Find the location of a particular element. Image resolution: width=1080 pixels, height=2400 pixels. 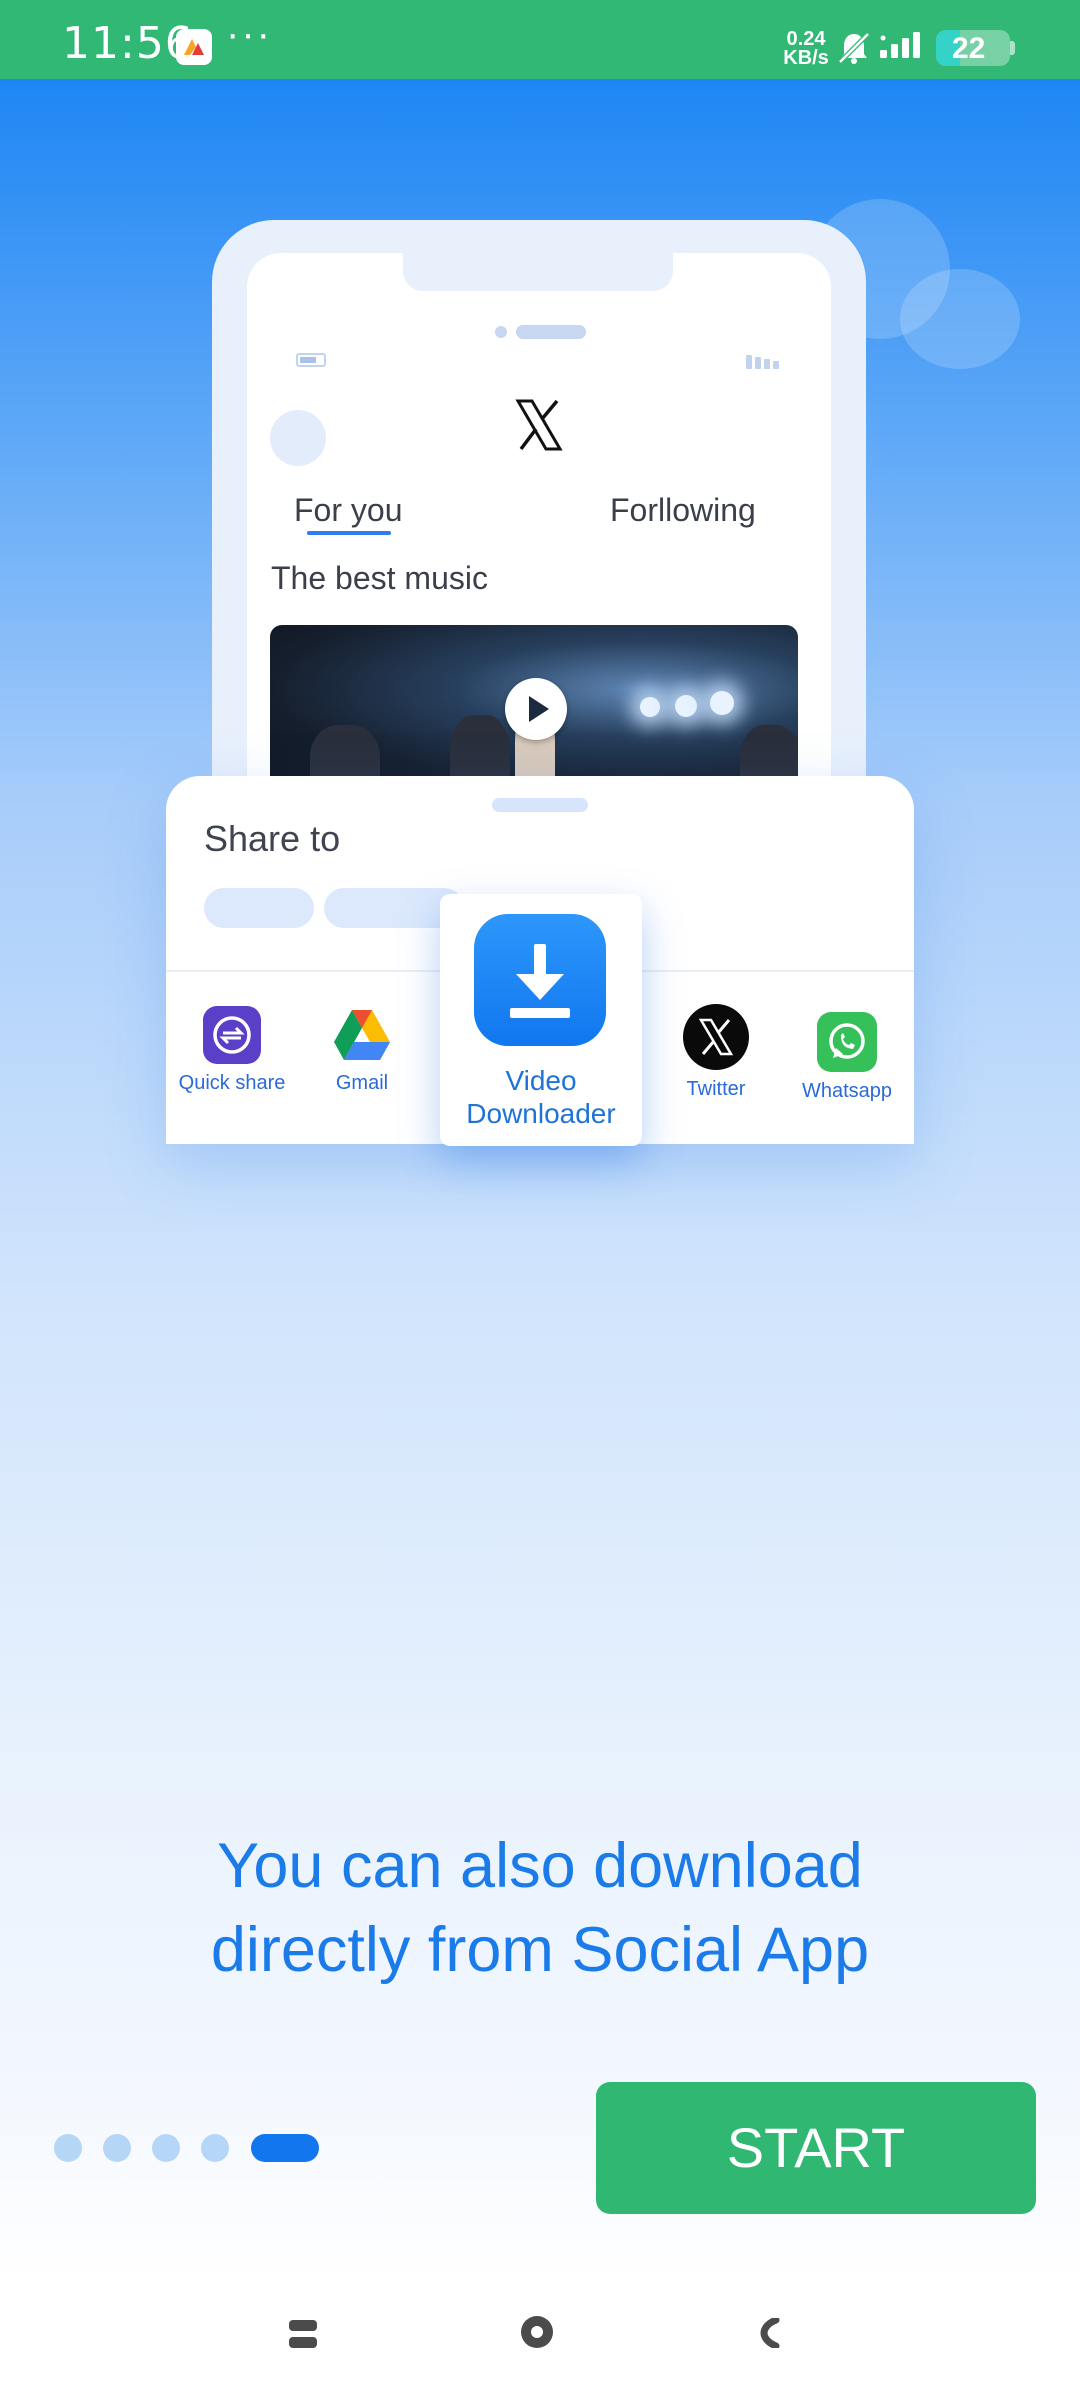

video-downloader-label: Video Downloader is located at coordinates (541, 1097).